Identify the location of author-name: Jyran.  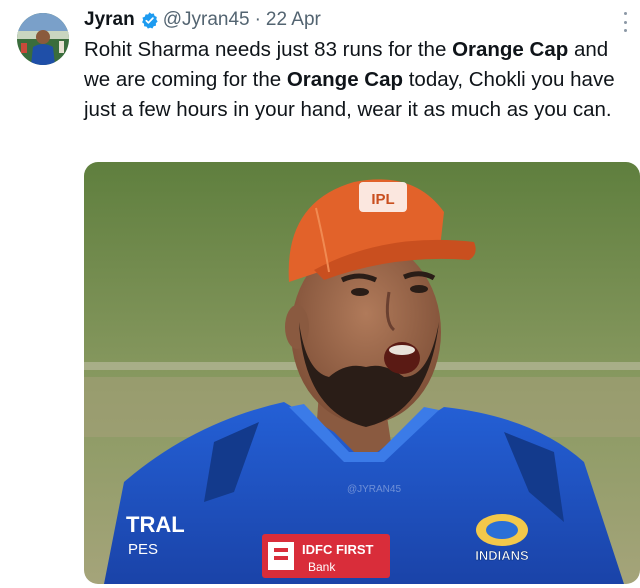
(109, 20).